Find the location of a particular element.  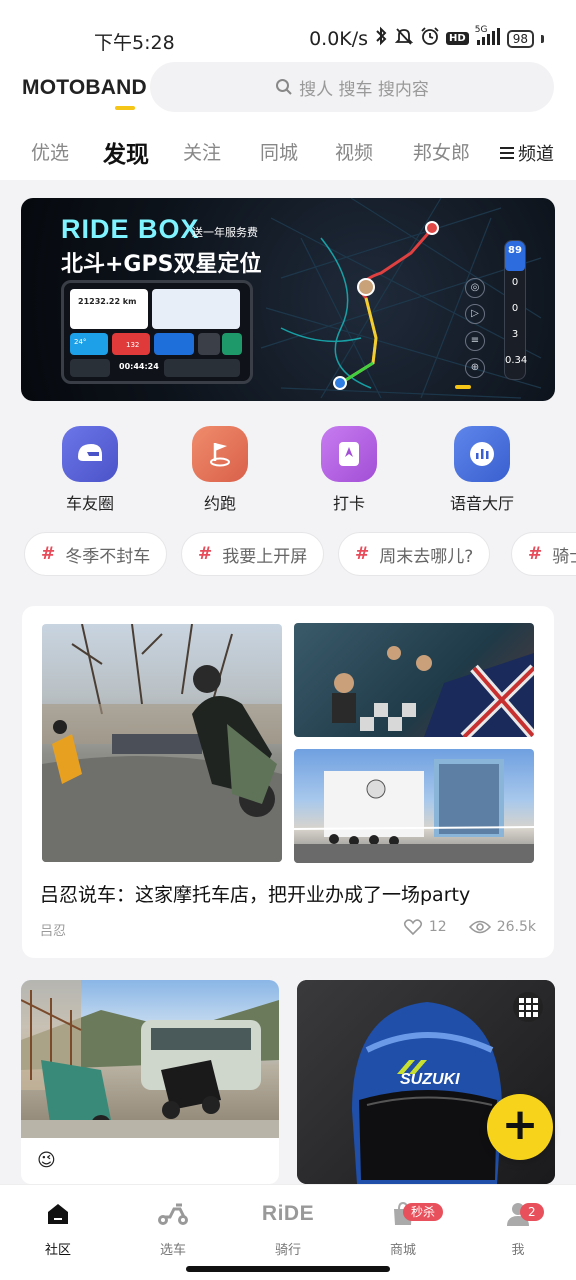

device-mockup: 21232.22 km 24° 132 00:44:24 is located at coordinates (157, 332).